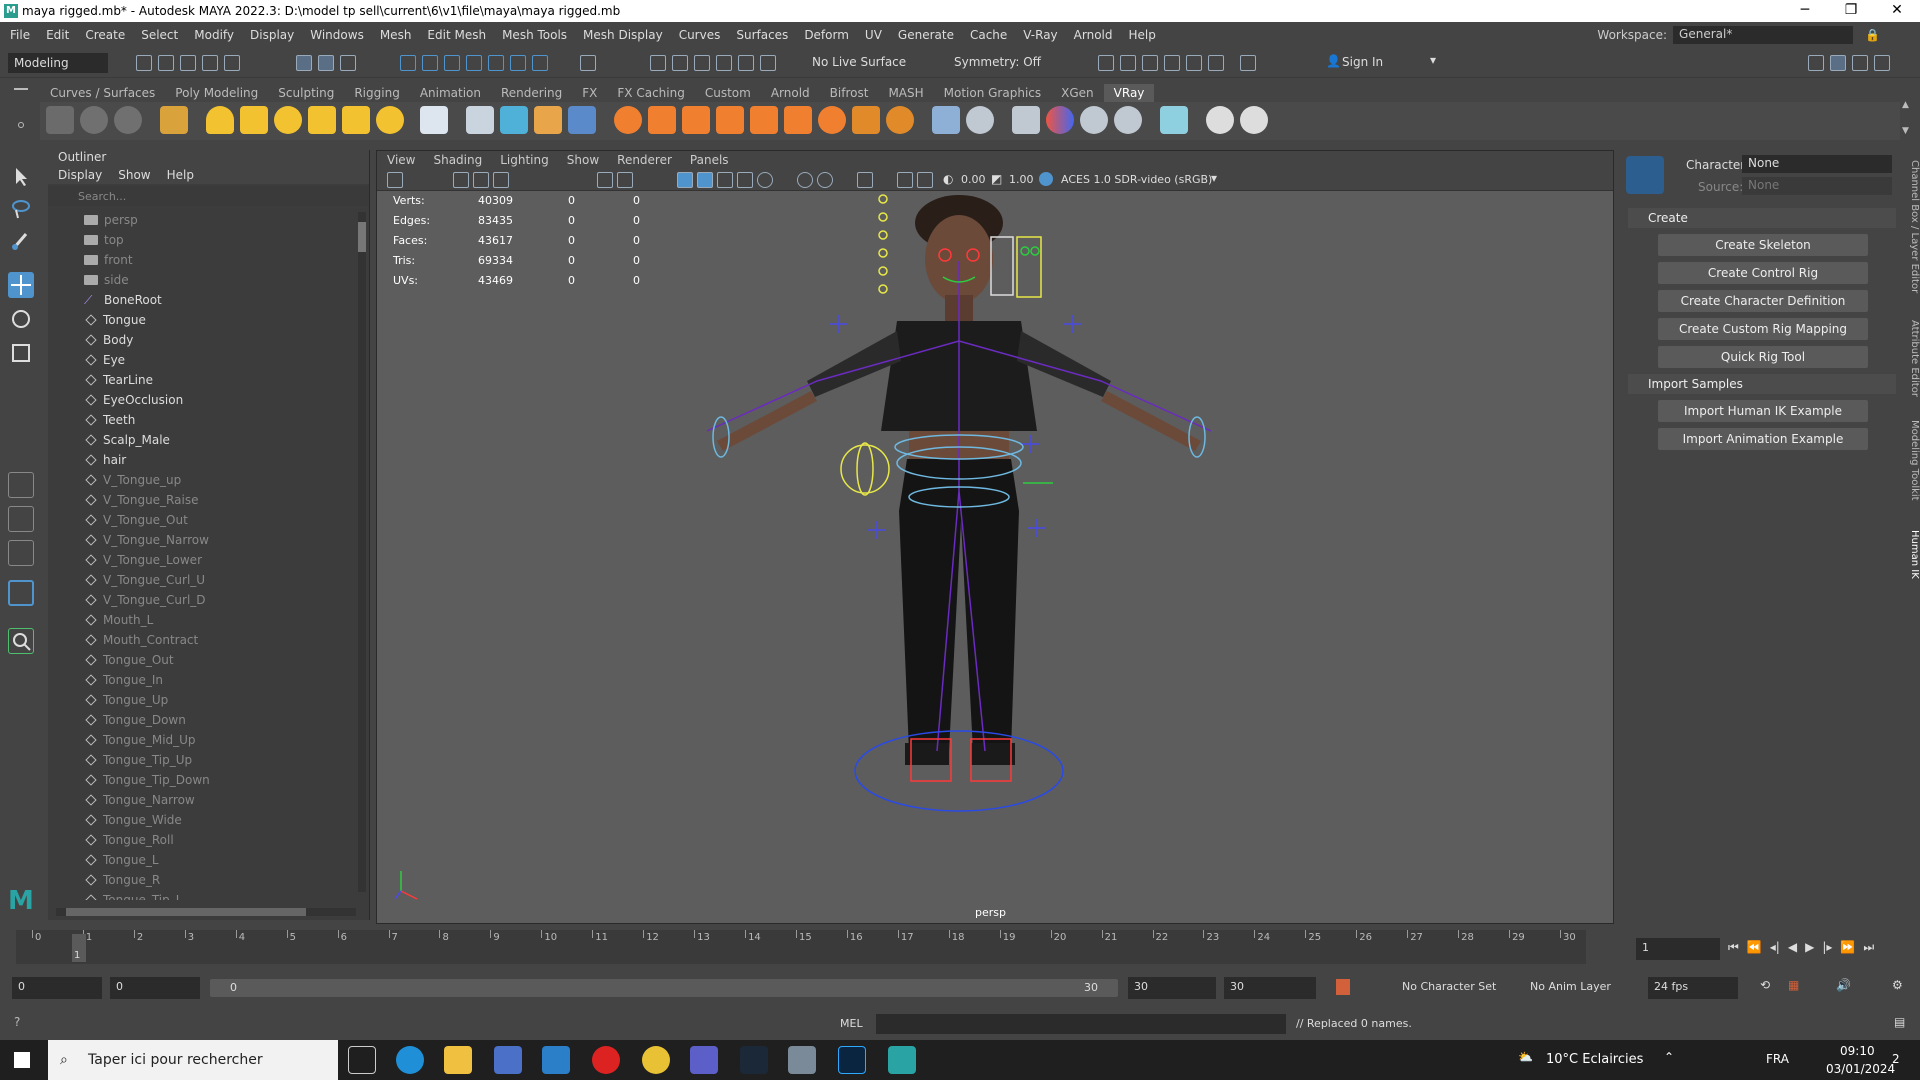 The image size is (1920, 1080). Describe the element at coordinates (1805, 11) in the screenshot. I see `minimize-icon: ─` at that location.